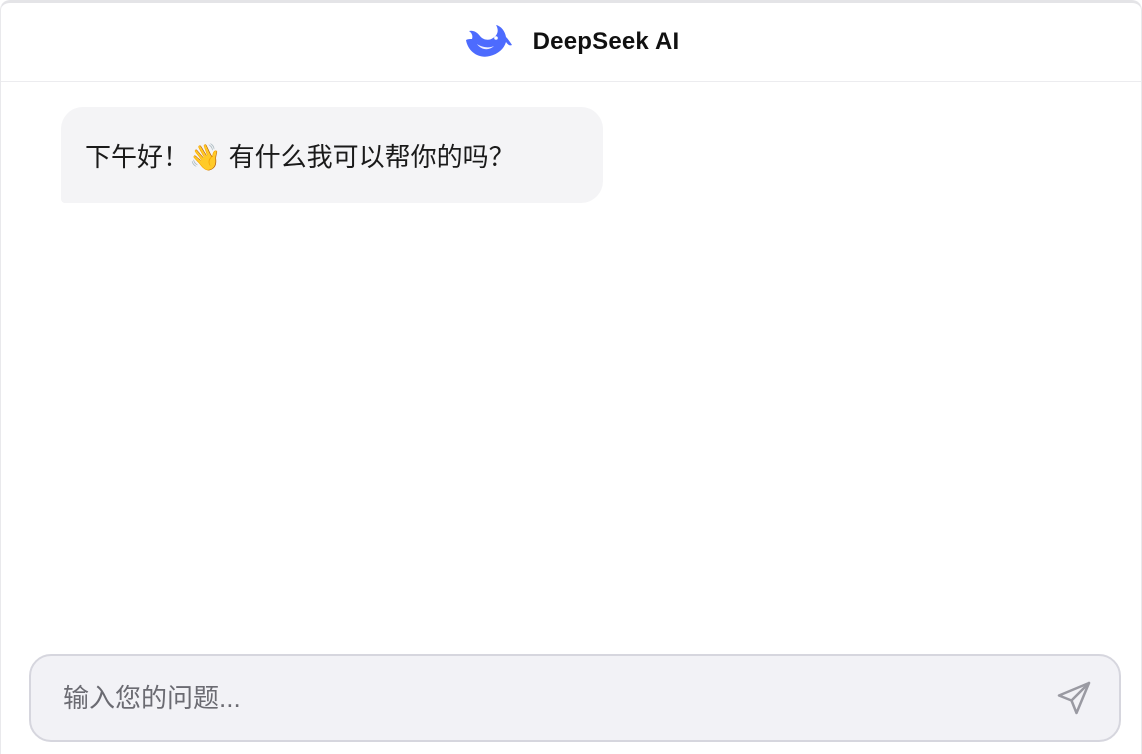 The image size is (1142, 754). What do you see at coordinates (300, 156) in the screenshot?
I see `assistant-message-text: 下午好！👋 有什么我可以帮你的吗？` at bounding box center [300, 156].